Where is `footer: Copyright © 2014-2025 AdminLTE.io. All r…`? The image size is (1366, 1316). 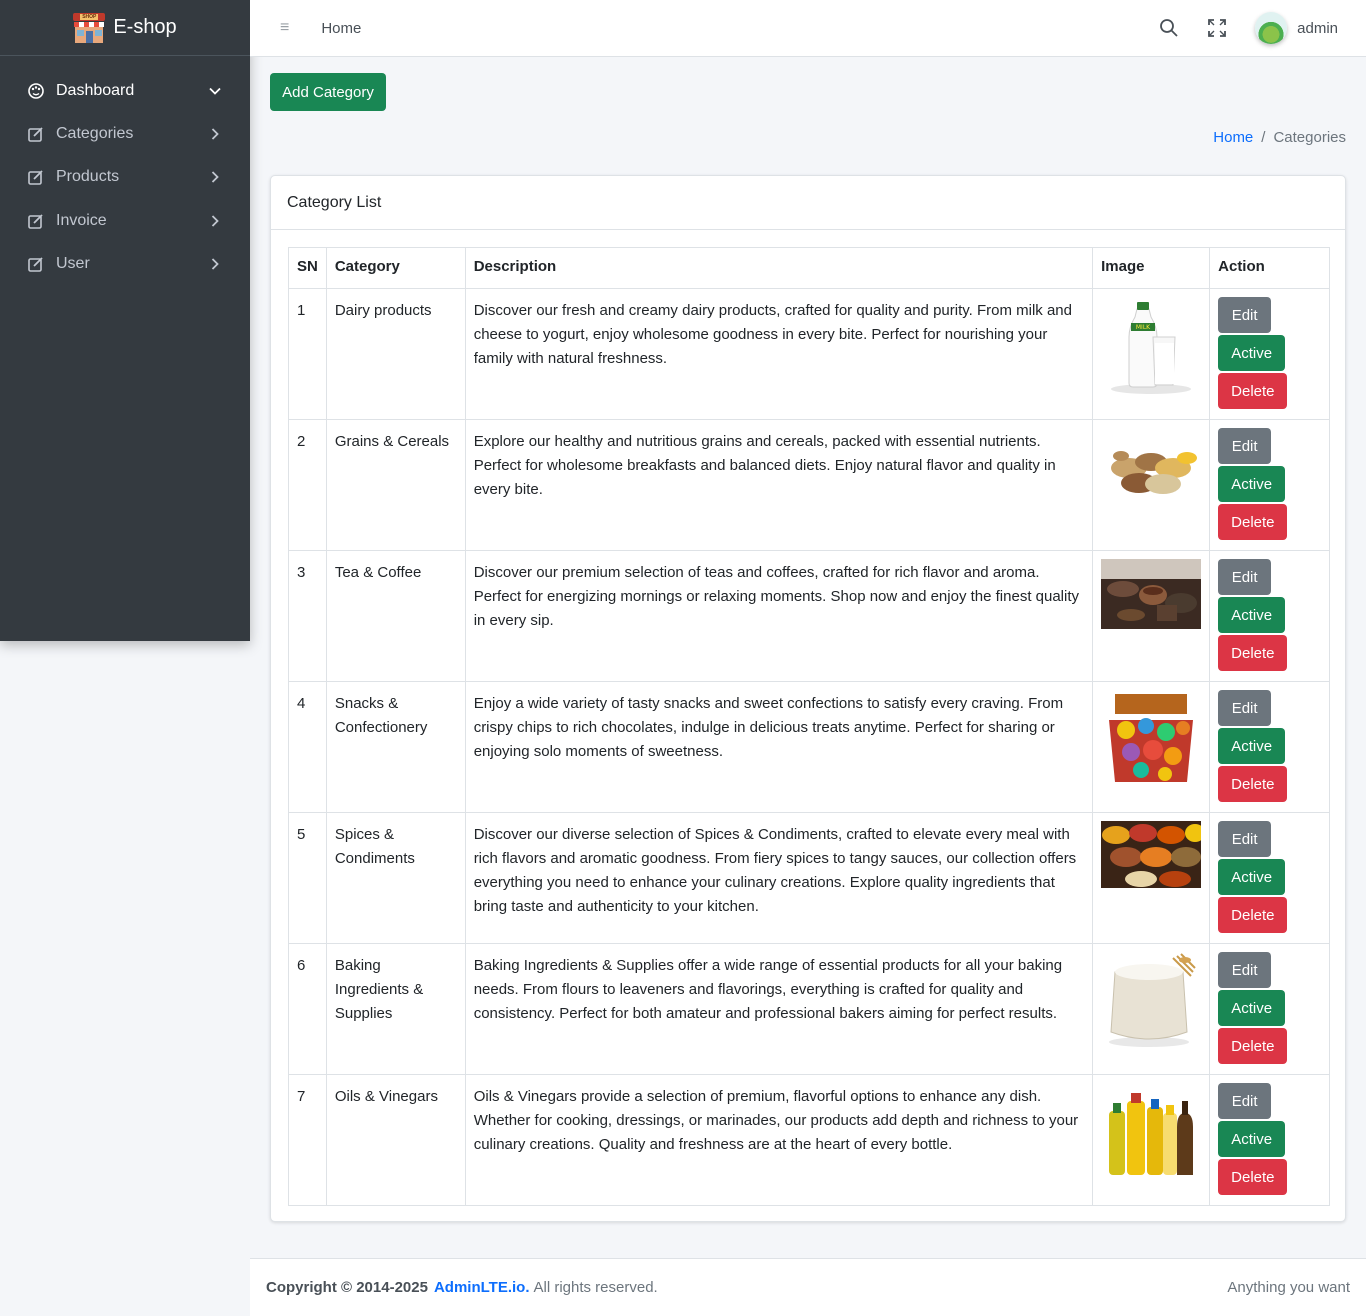
footer: Copyright © 2014-2025 AdminLTE.io. All r… is located at coordinates (808, 1287).